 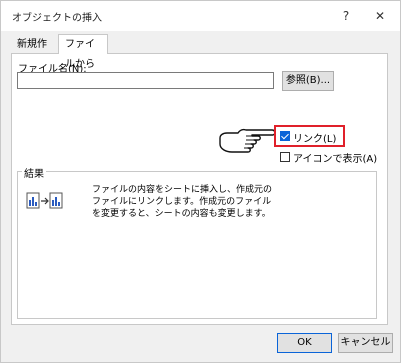 What do you see at coordinates (380, 16) in the screenshot?
I see `close-button: ✕` at bounding box center [380, 16].